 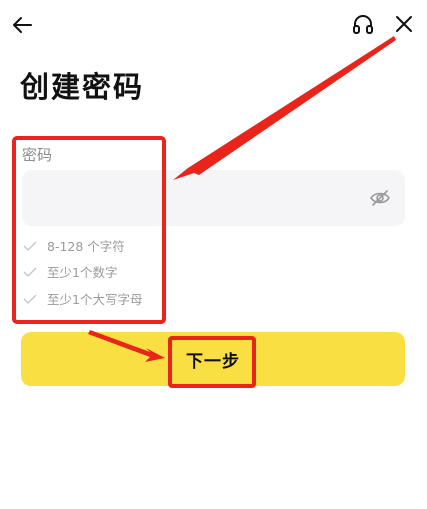 What do you see at coordinates (380, 198) in the screenshot?
I see `eye-off-icon` at bounding box center [380, 198].